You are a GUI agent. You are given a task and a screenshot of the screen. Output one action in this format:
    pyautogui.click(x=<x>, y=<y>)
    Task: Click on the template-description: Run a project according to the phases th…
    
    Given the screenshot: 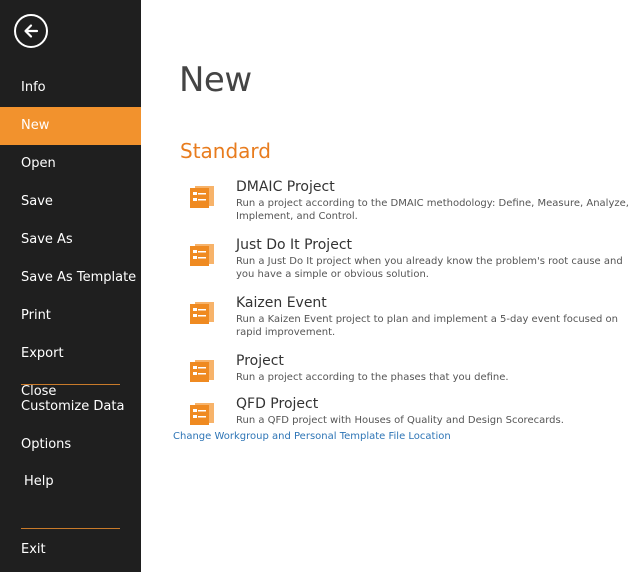 What is the action you would take?
    pyautogui.click(x=372, y=377)
    